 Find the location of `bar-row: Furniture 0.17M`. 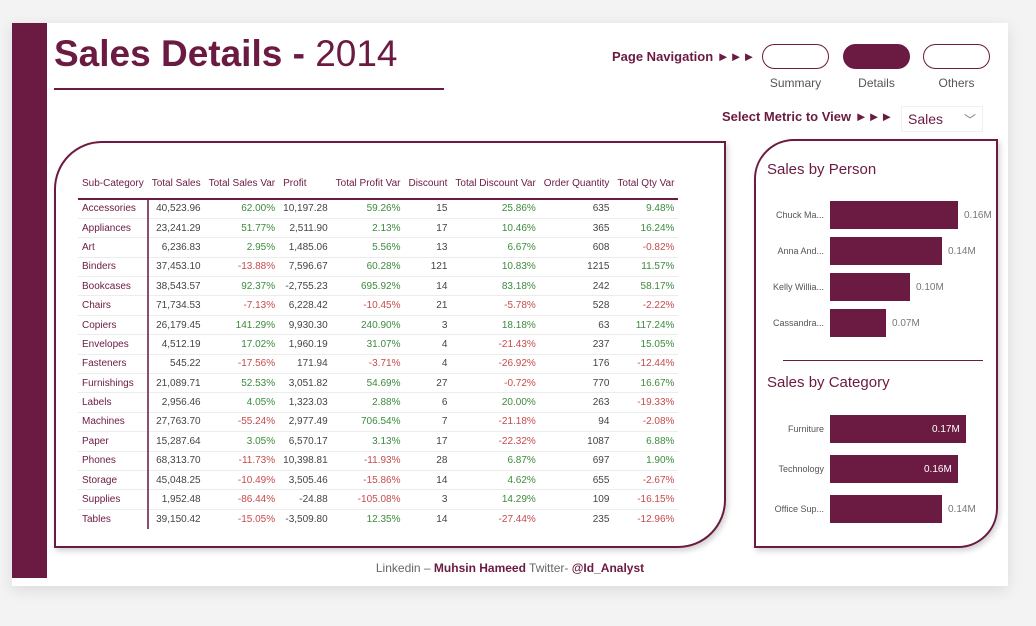

bar-row: Furniture 0.17M is located at coordinates (876, 429).